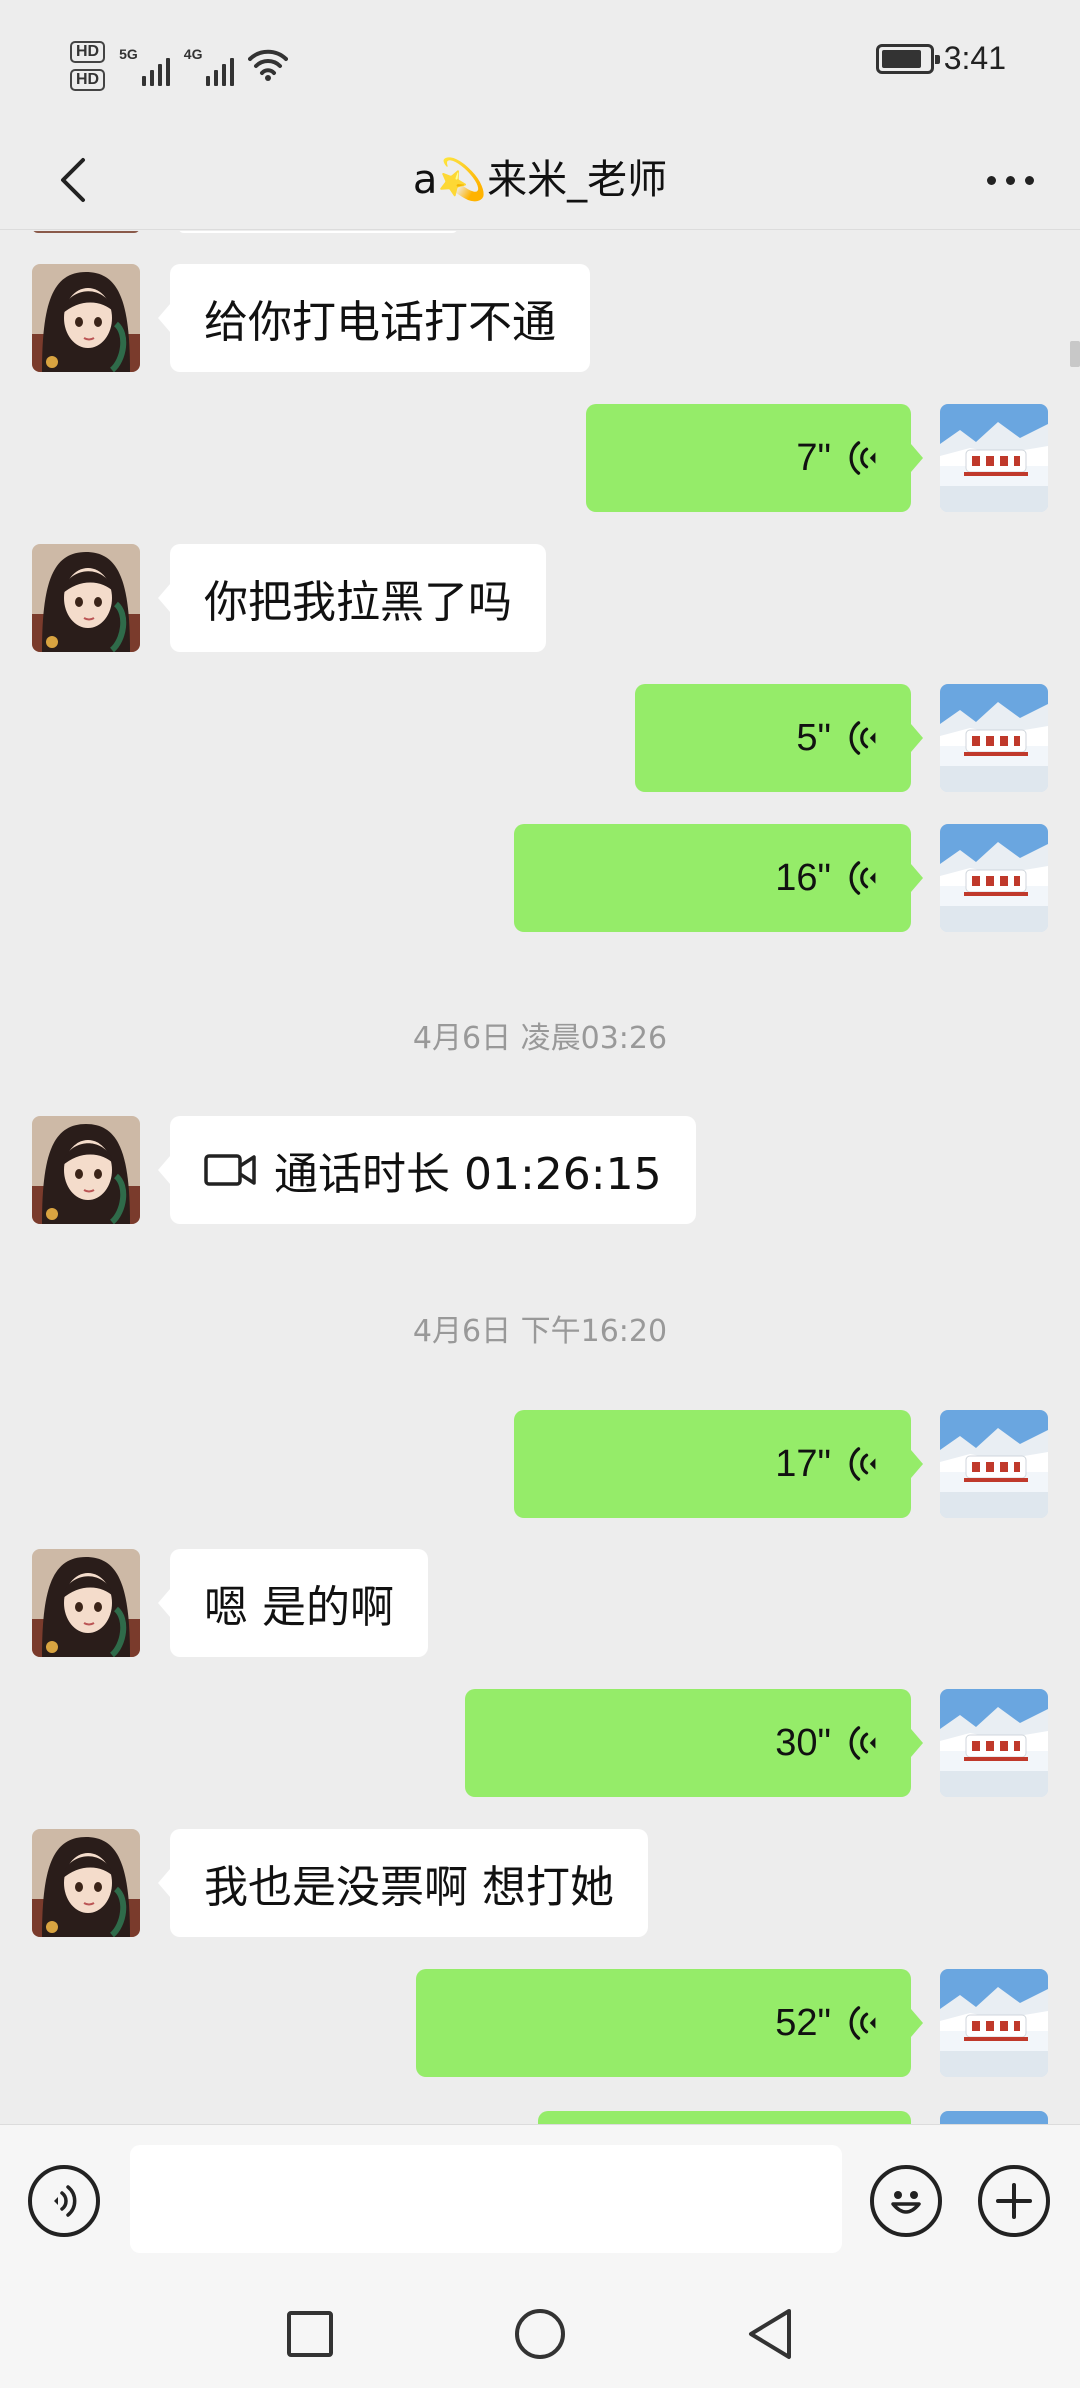 The image size is (1080, 2388). I want to click on battery-icon, so click(907, 58).